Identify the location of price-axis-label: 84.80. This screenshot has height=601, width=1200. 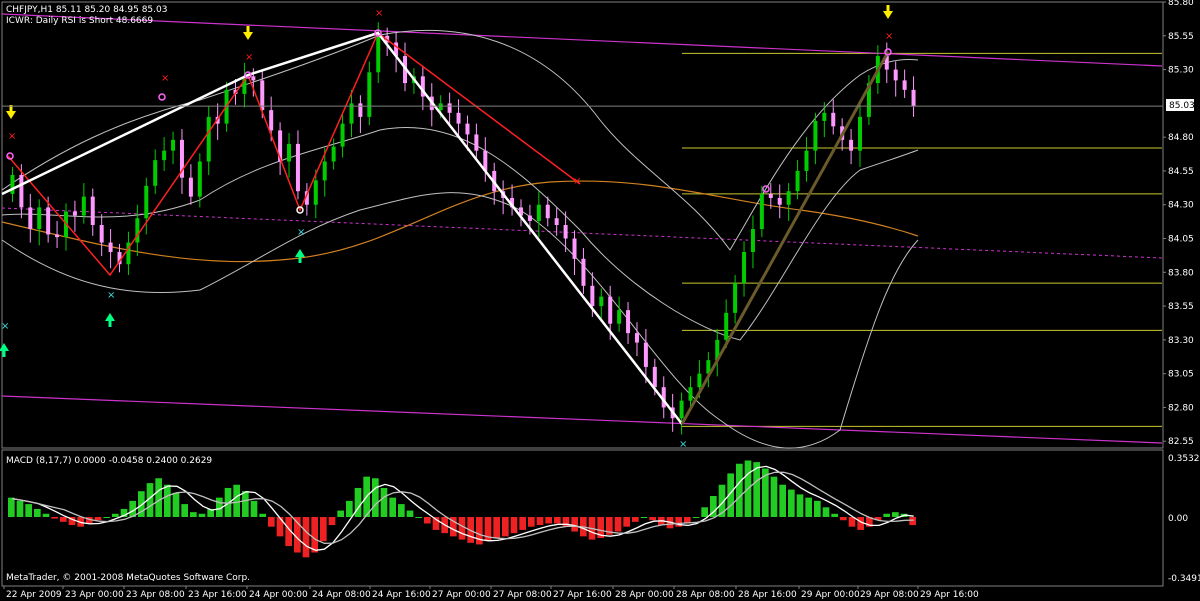
(1181, 138).